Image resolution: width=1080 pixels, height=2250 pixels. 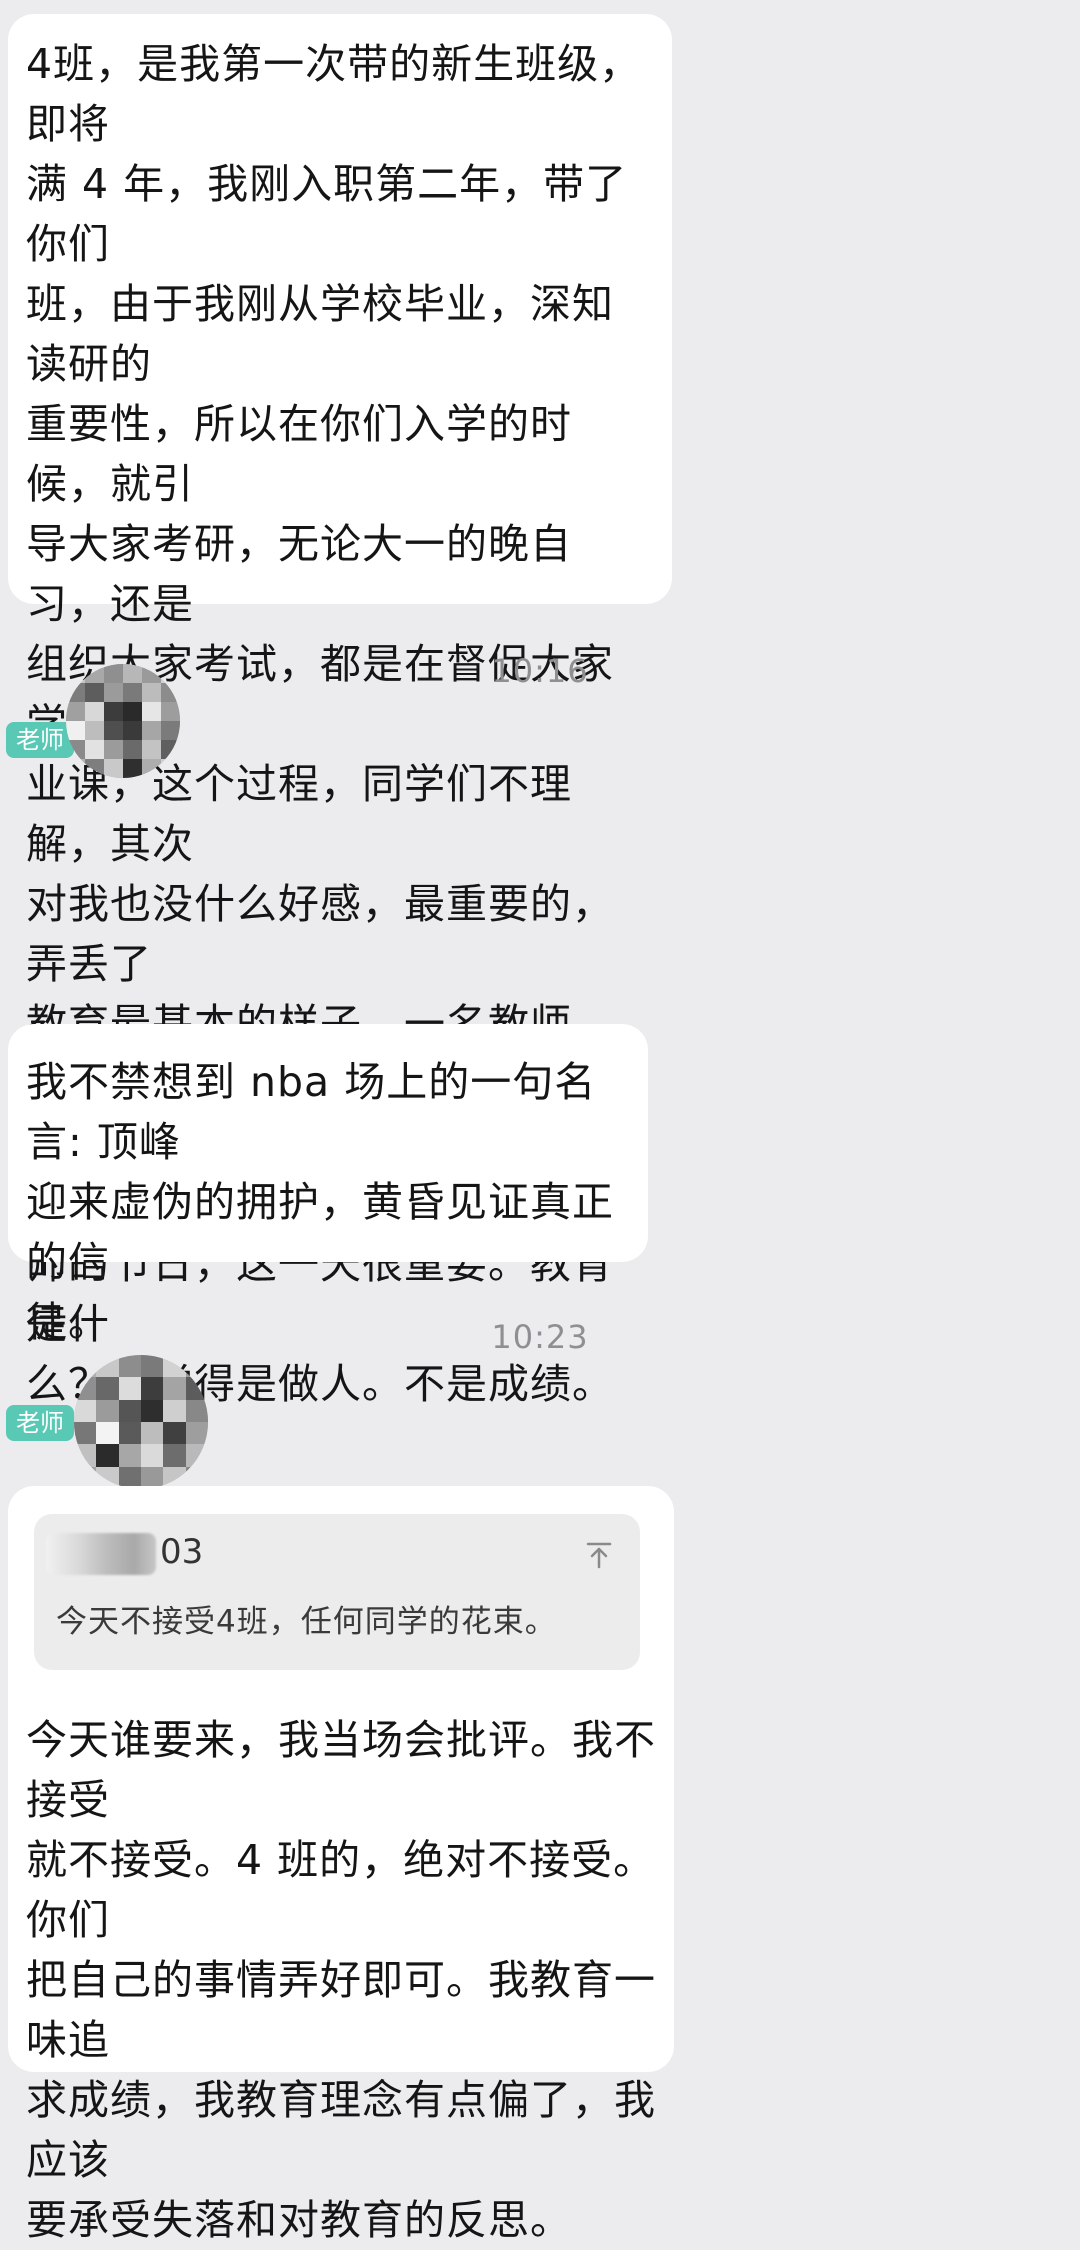 What do you see at coordinates (337, 1592) in the screenshot?
I see `quoted-message: 03 今天不接受4班，任何同学的花束。` at bounding box center [337, 1592].